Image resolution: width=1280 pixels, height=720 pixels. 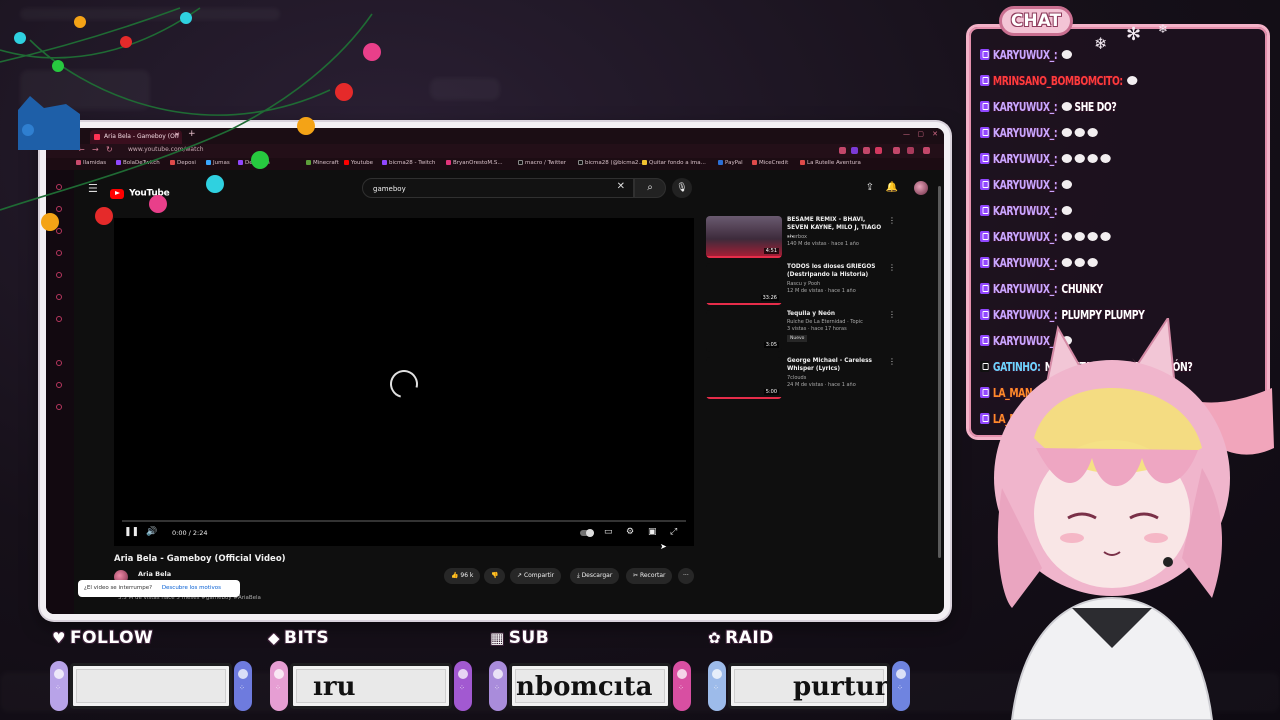 I want to click on profile-icon, so click(x=910, y=150).